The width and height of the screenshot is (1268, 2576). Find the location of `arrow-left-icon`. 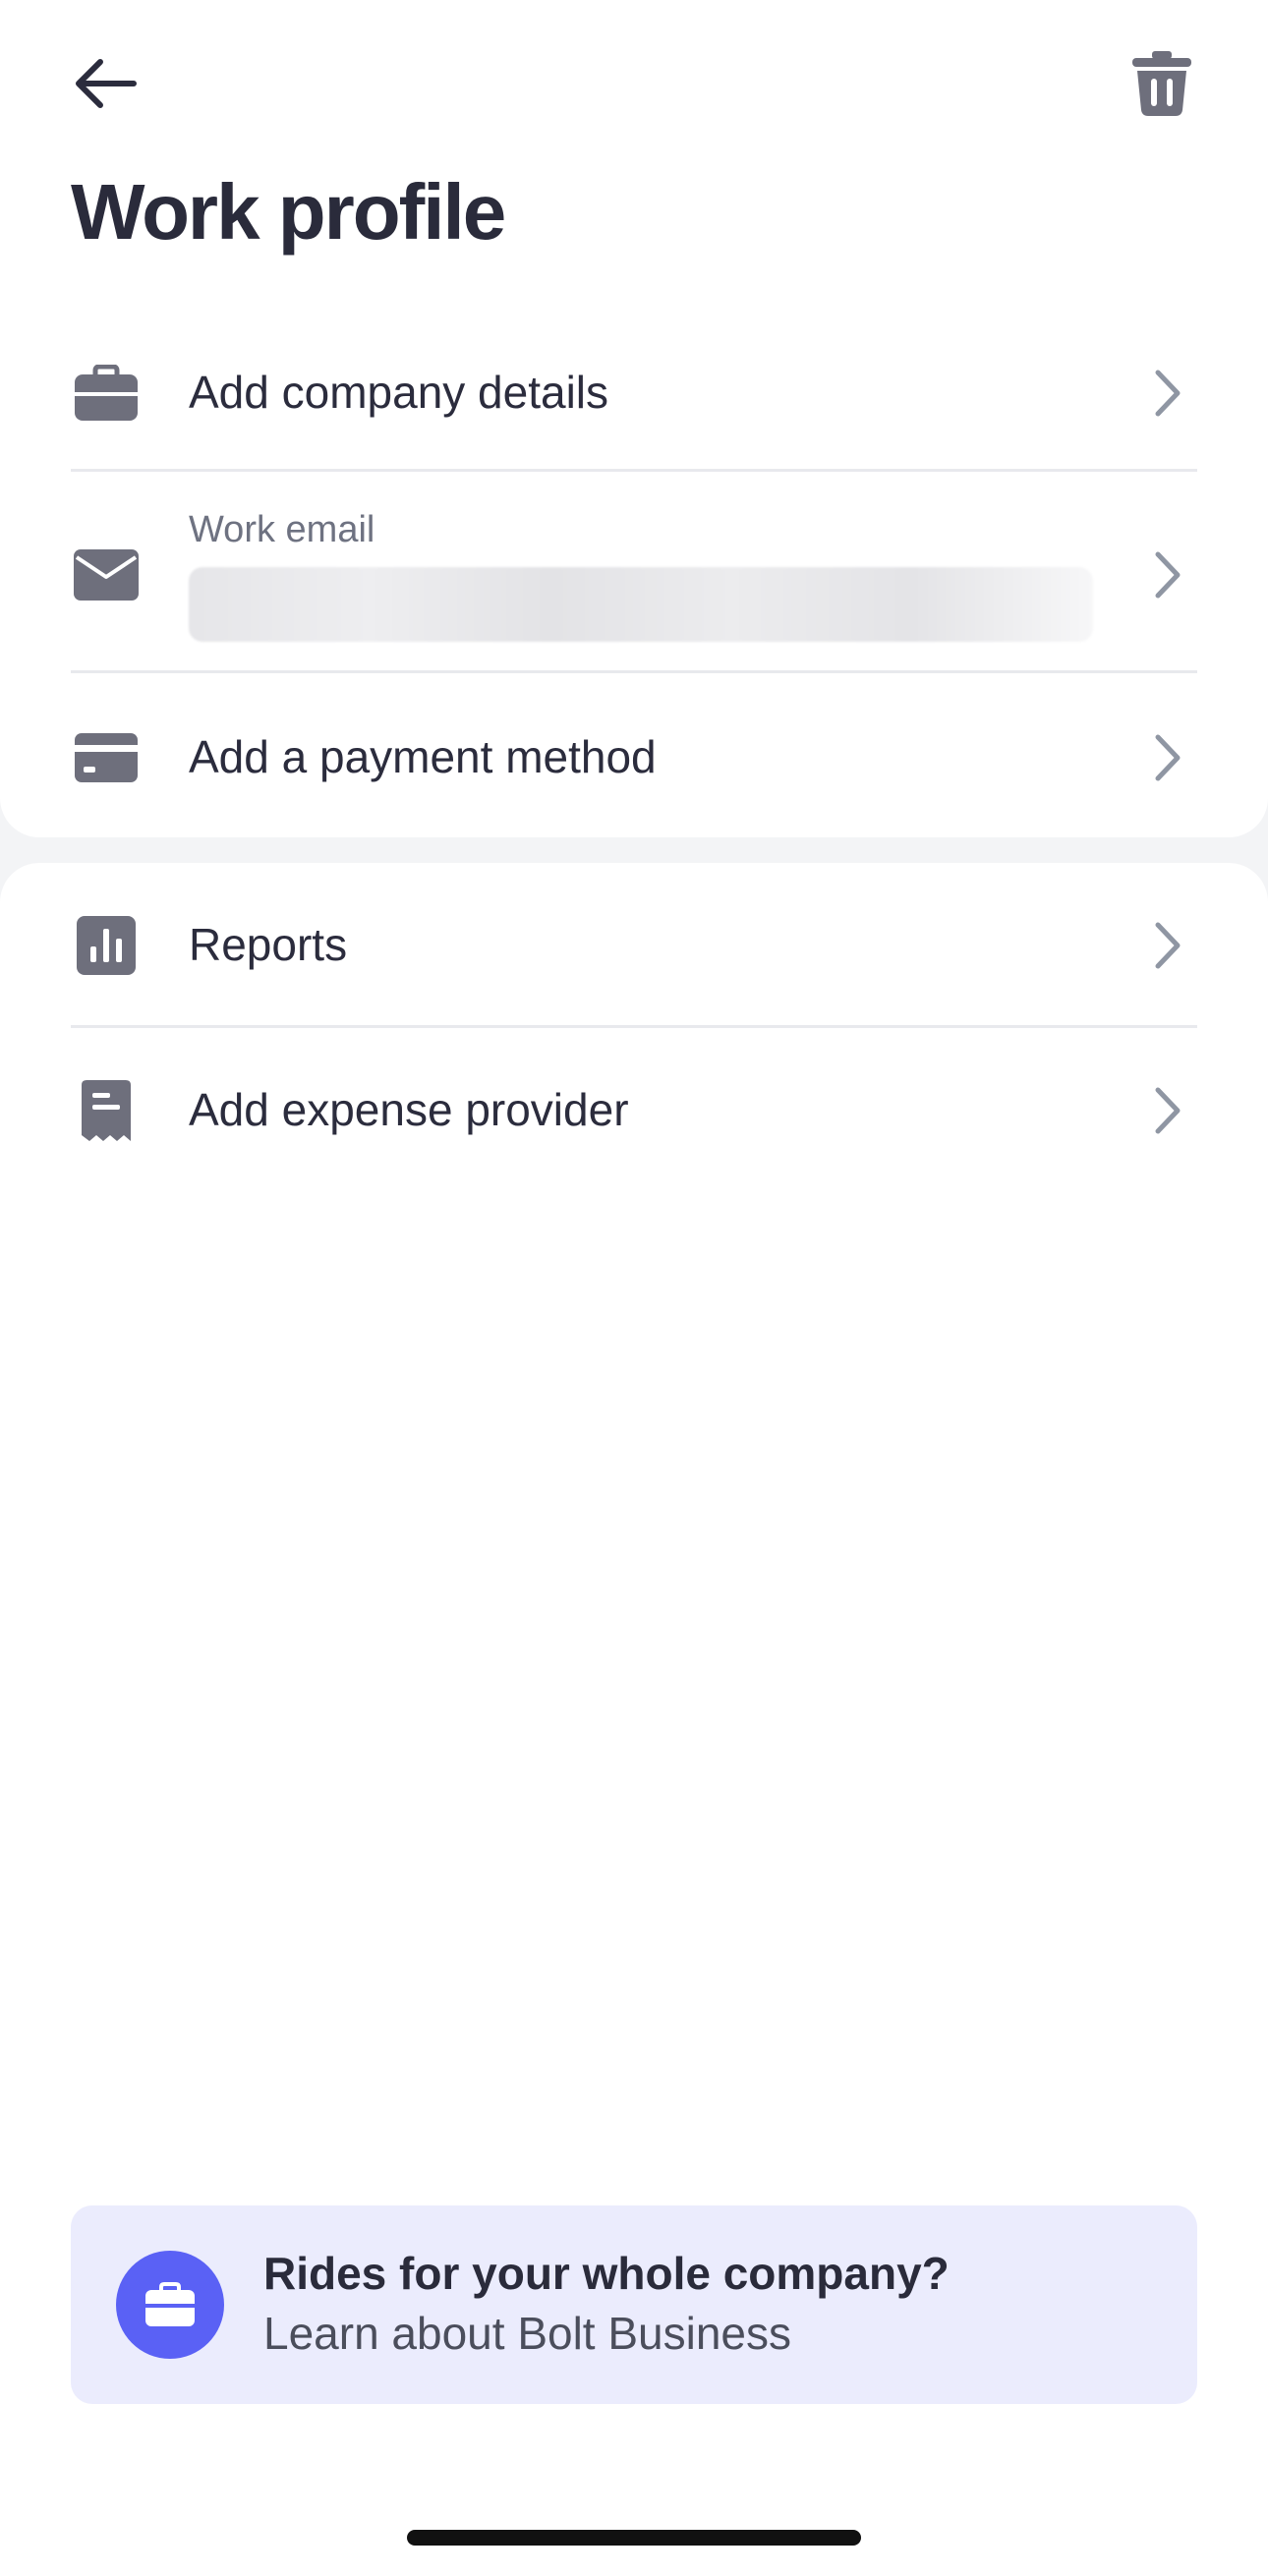

arrow-left-icon is located at coordinates (106, 84).